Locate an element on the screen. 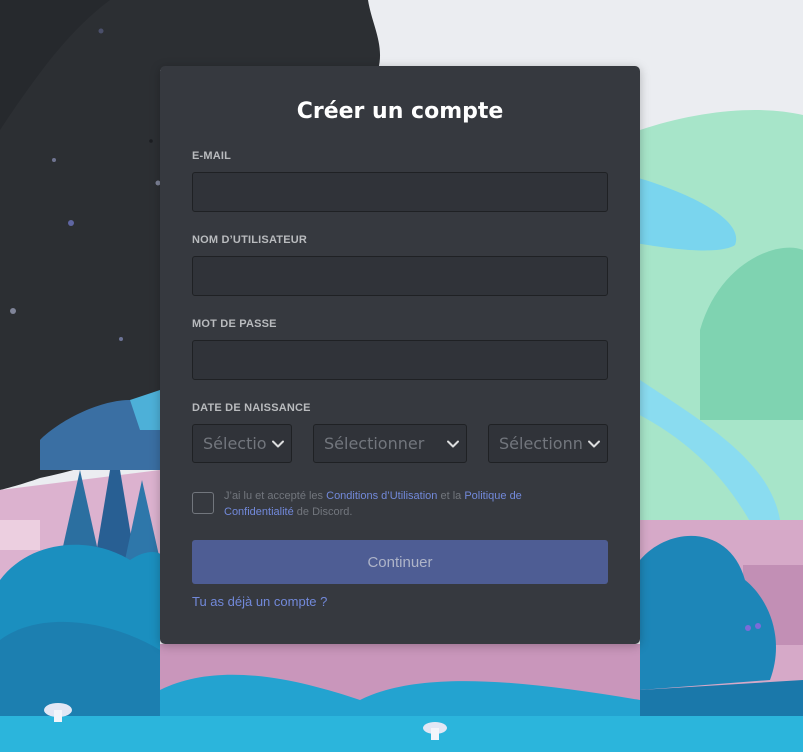 The image size is (803, 752). month-select: Sélectionner is located at coordinates (390, 443).